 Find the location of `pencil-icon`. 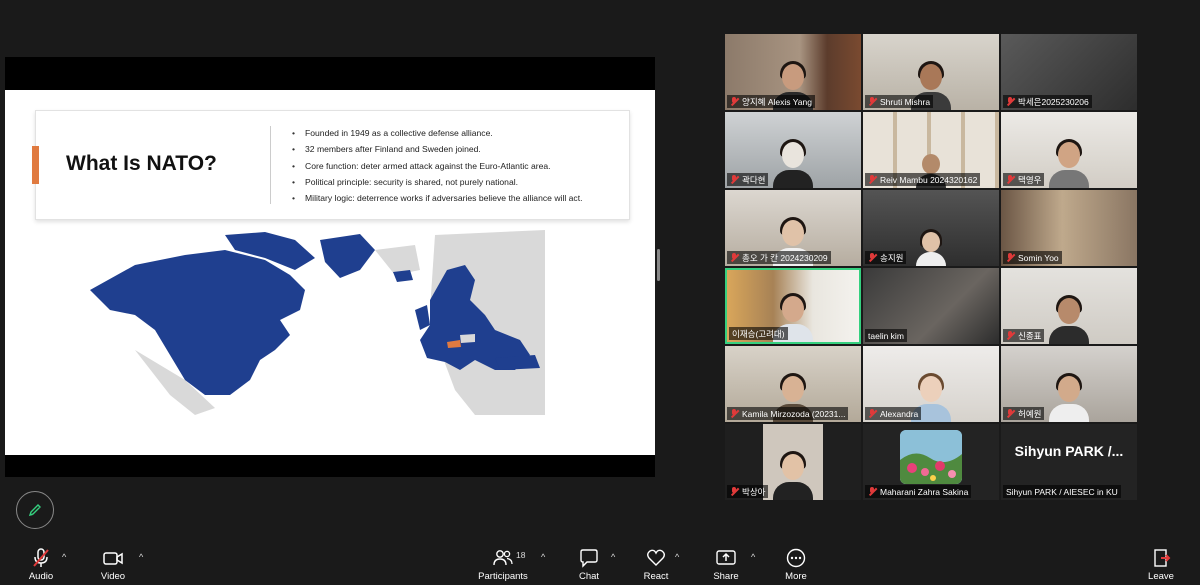

pencil-icon is located at coordinates (34, 510).